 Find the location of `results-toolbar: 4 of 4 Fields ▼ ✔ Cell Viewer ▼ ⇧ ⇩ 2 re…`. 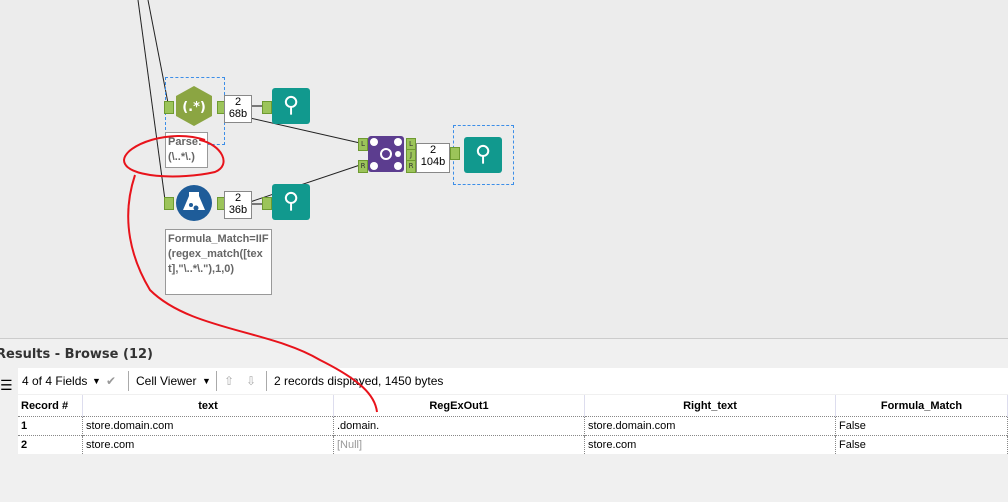

results-toolbar: 4 of 4 Fields ▼ ✔ Cell Viewer ▼ ⇧ ⇩ 2 re… is located at coordinates (513, 381).